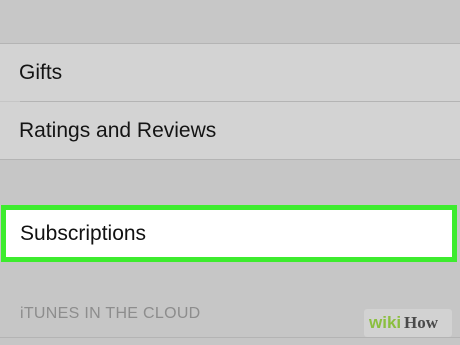 The height and width of the screenshot is (345, 460). Describe the element at coordinates (41, 72) in the screenshot. I see `gifts-label: Gifts` at that location.